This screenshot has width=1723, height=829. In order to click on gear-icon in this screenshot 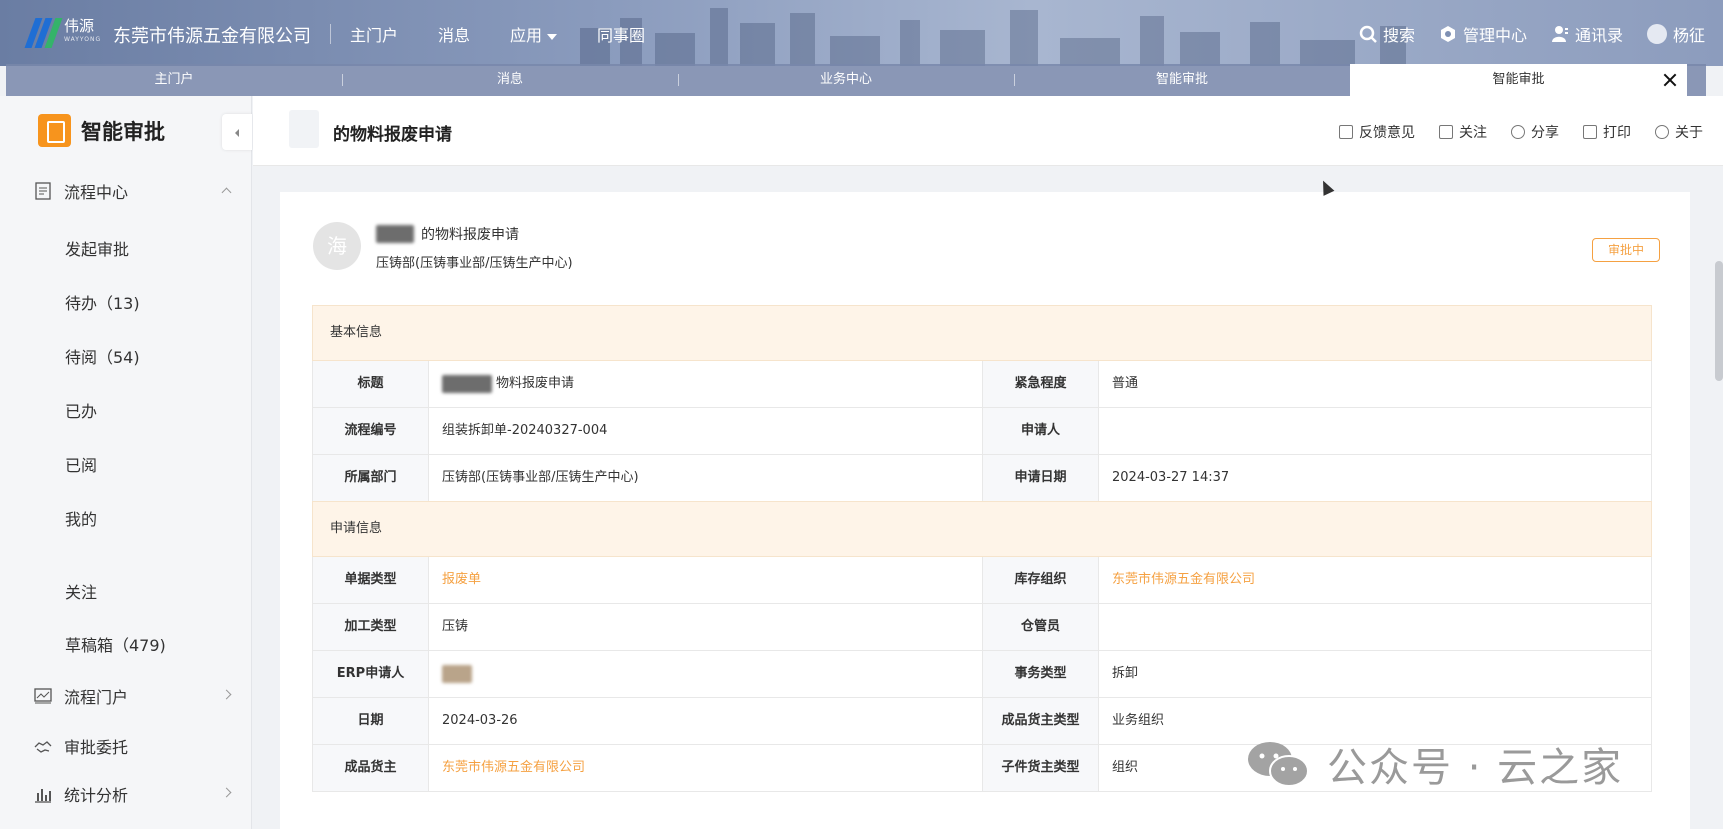, I will do `click(1447, 34)`.